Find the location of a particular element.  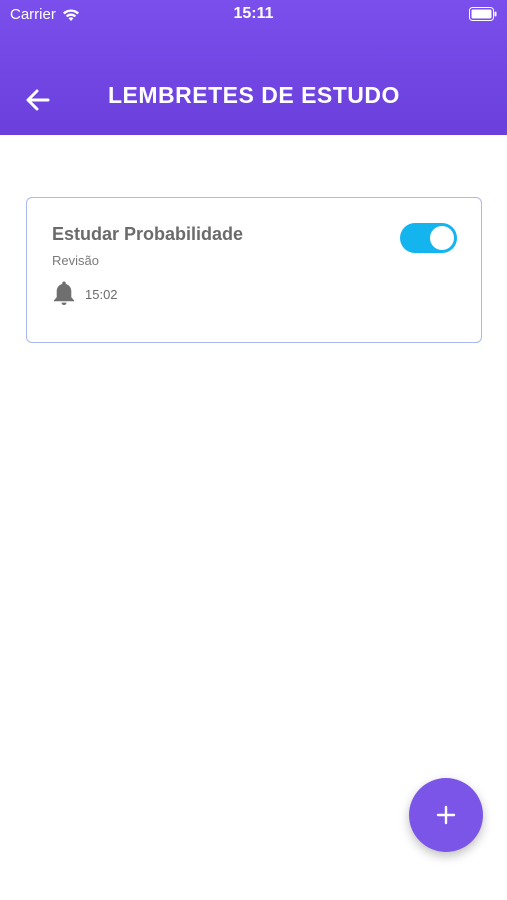

back-button is located at coordinates (38, 100).